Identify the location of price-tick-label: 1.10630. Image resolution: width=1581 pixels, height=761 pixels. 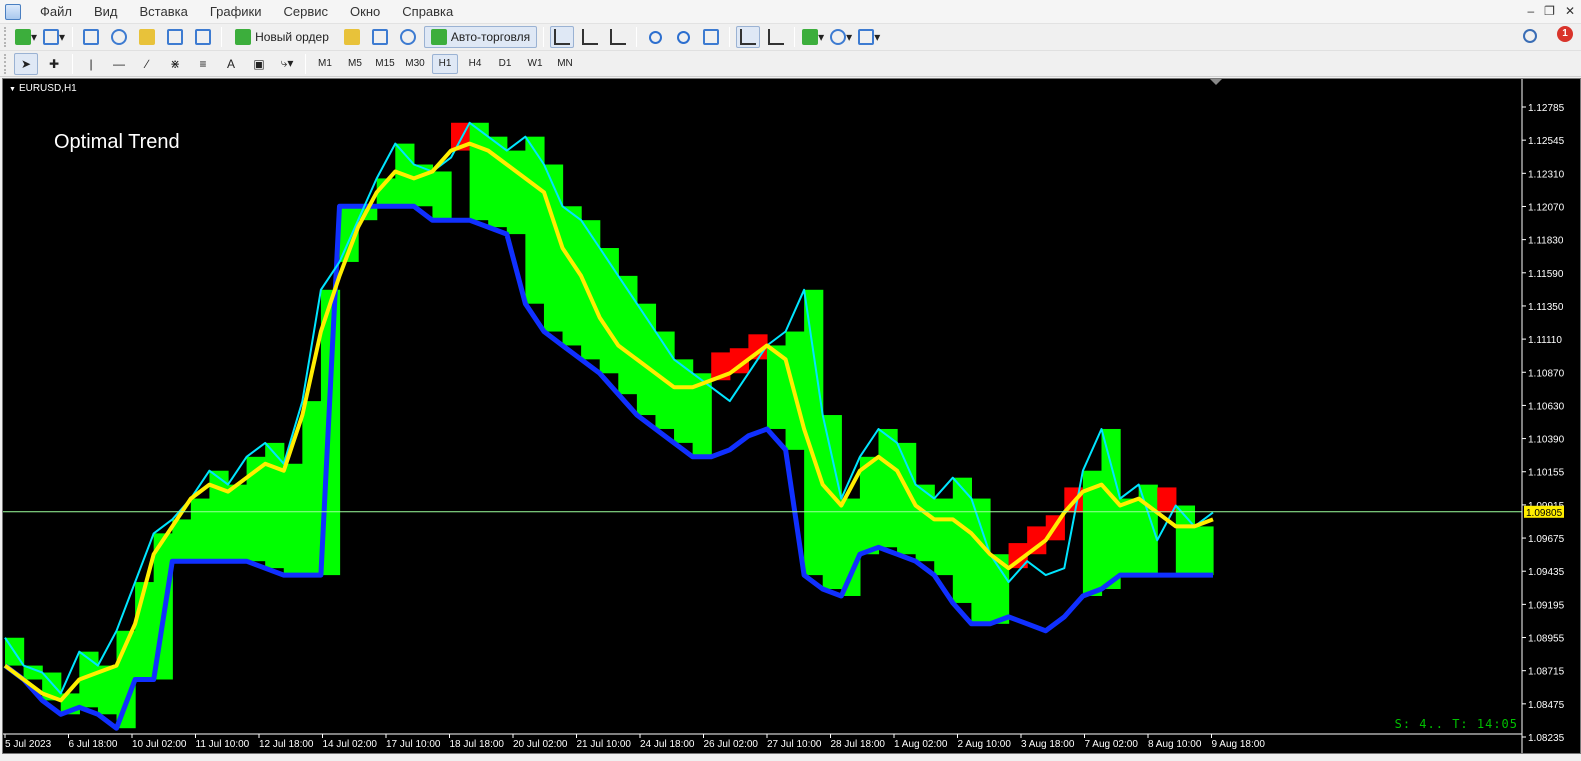
(1546, 406).